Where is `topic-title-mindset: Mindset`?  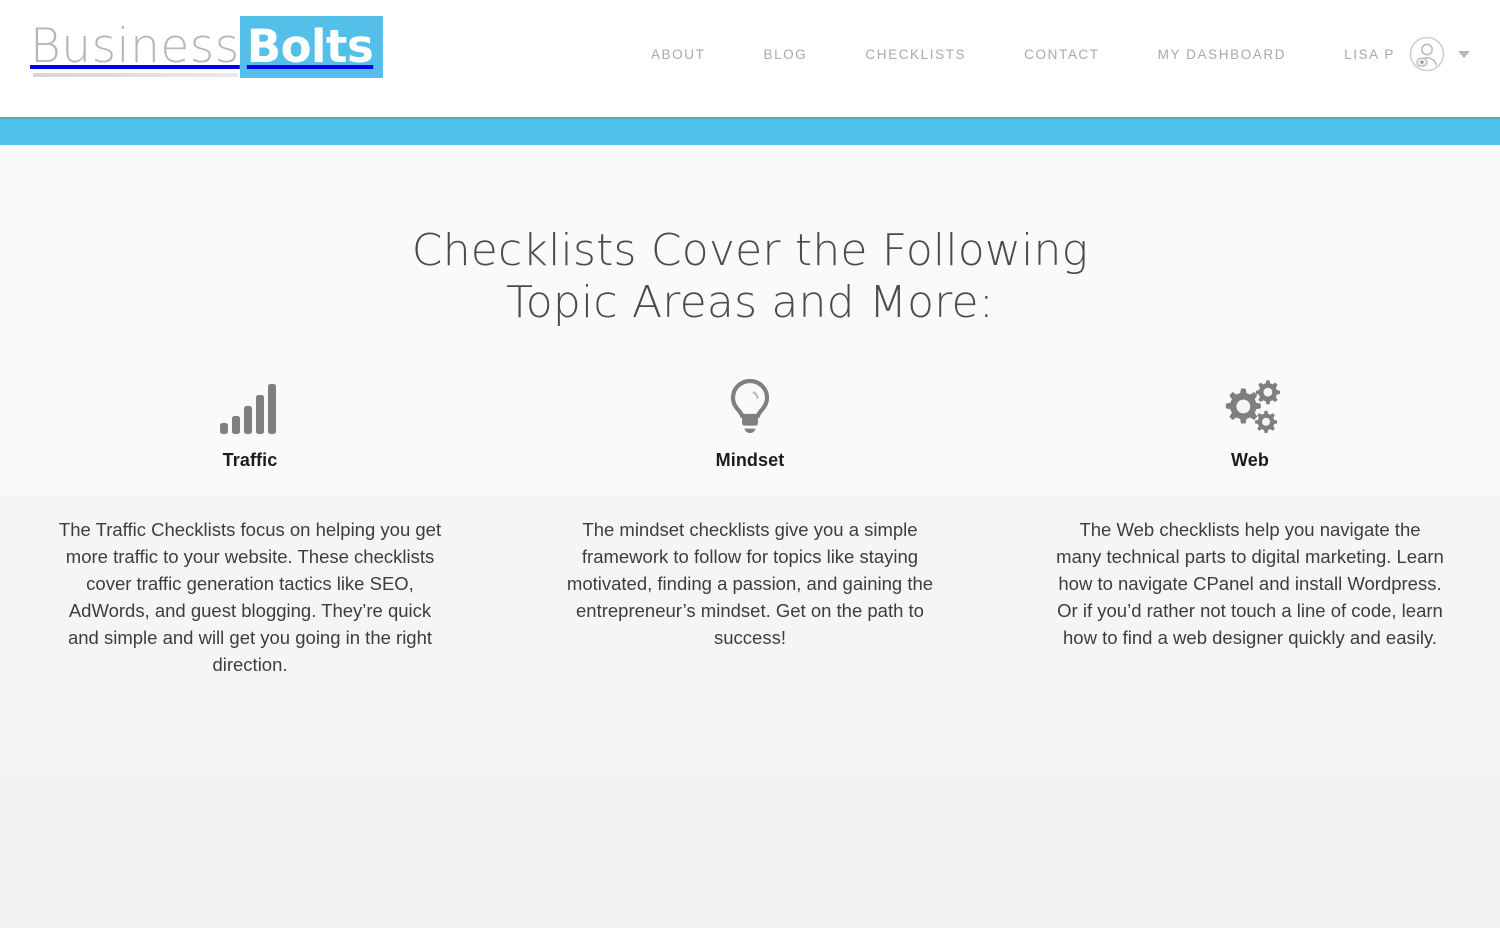
topic-title-mindset: Mindset is located at coordinates (750, 460).